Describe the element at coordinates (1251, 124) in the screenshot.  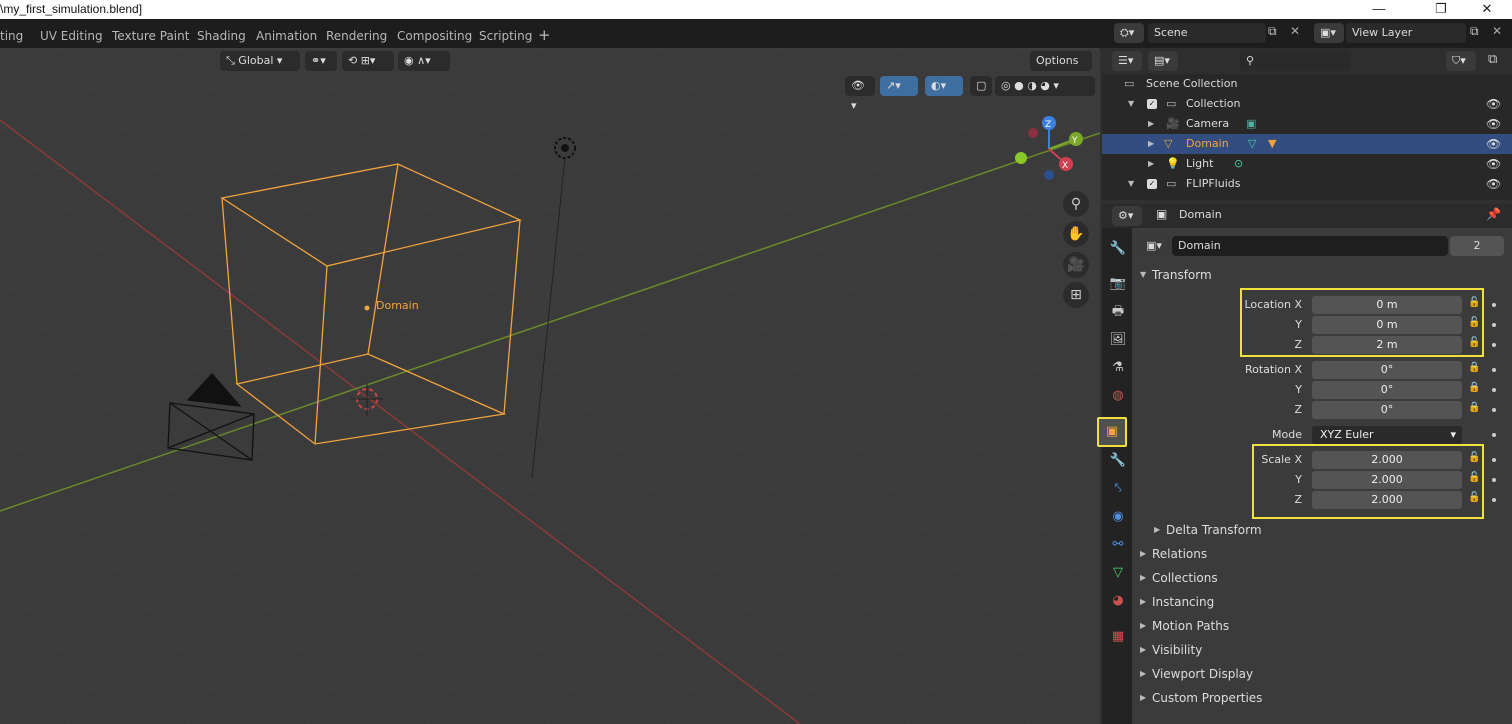
I see `camera-data-icon: ▣` at that location.